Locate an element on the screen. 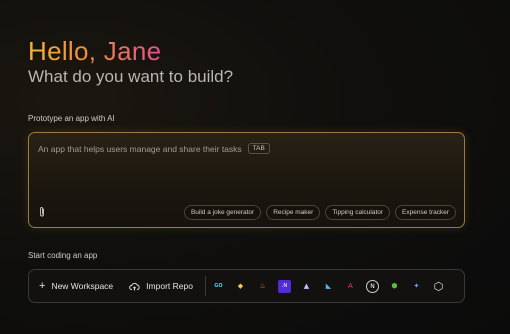 The width and height of the screenshot is (510, 334). node-icon: ⬢ is located at coordinates (394, 286).